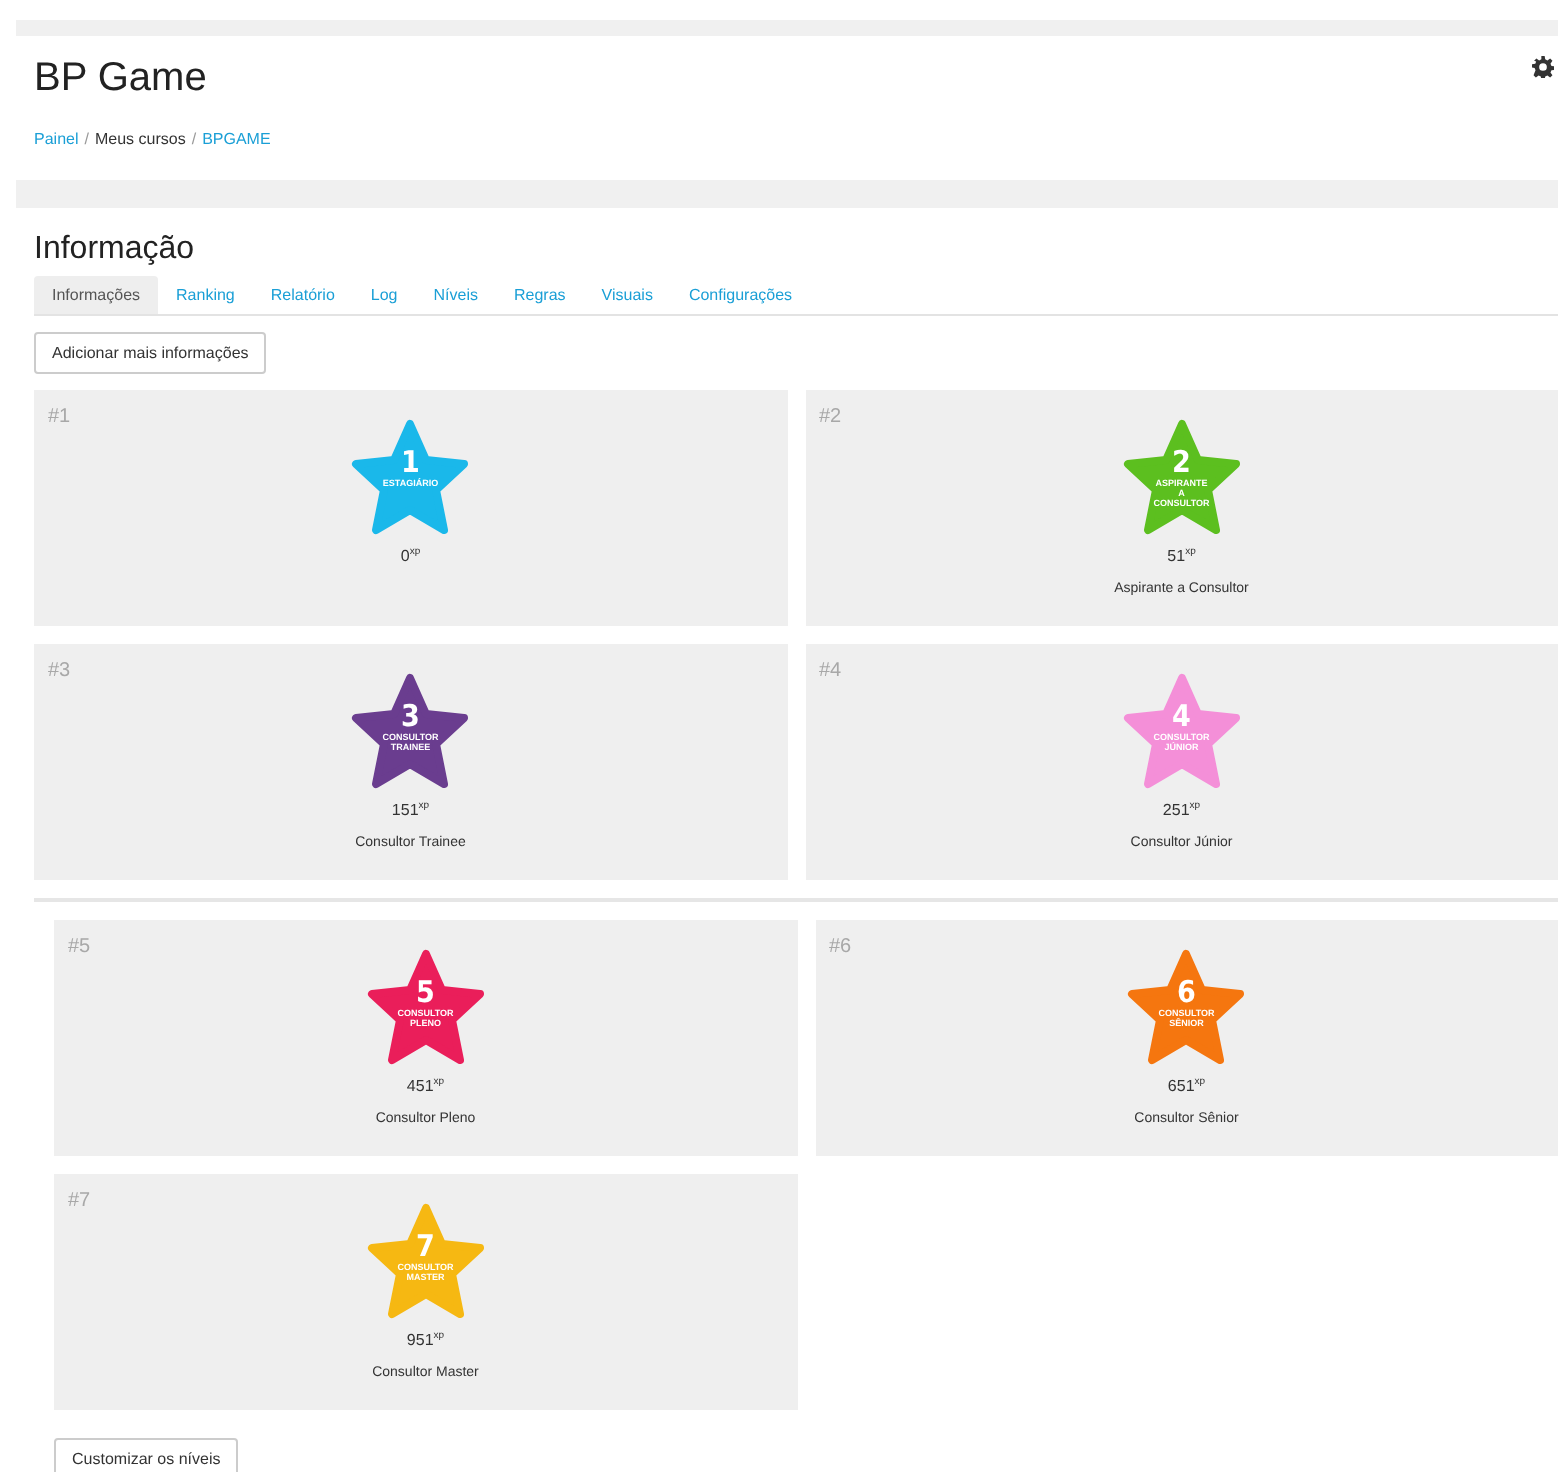 The width and height of the screenshot is (1558, 1472). I want to click on level-number: 1, so click(410, 462).